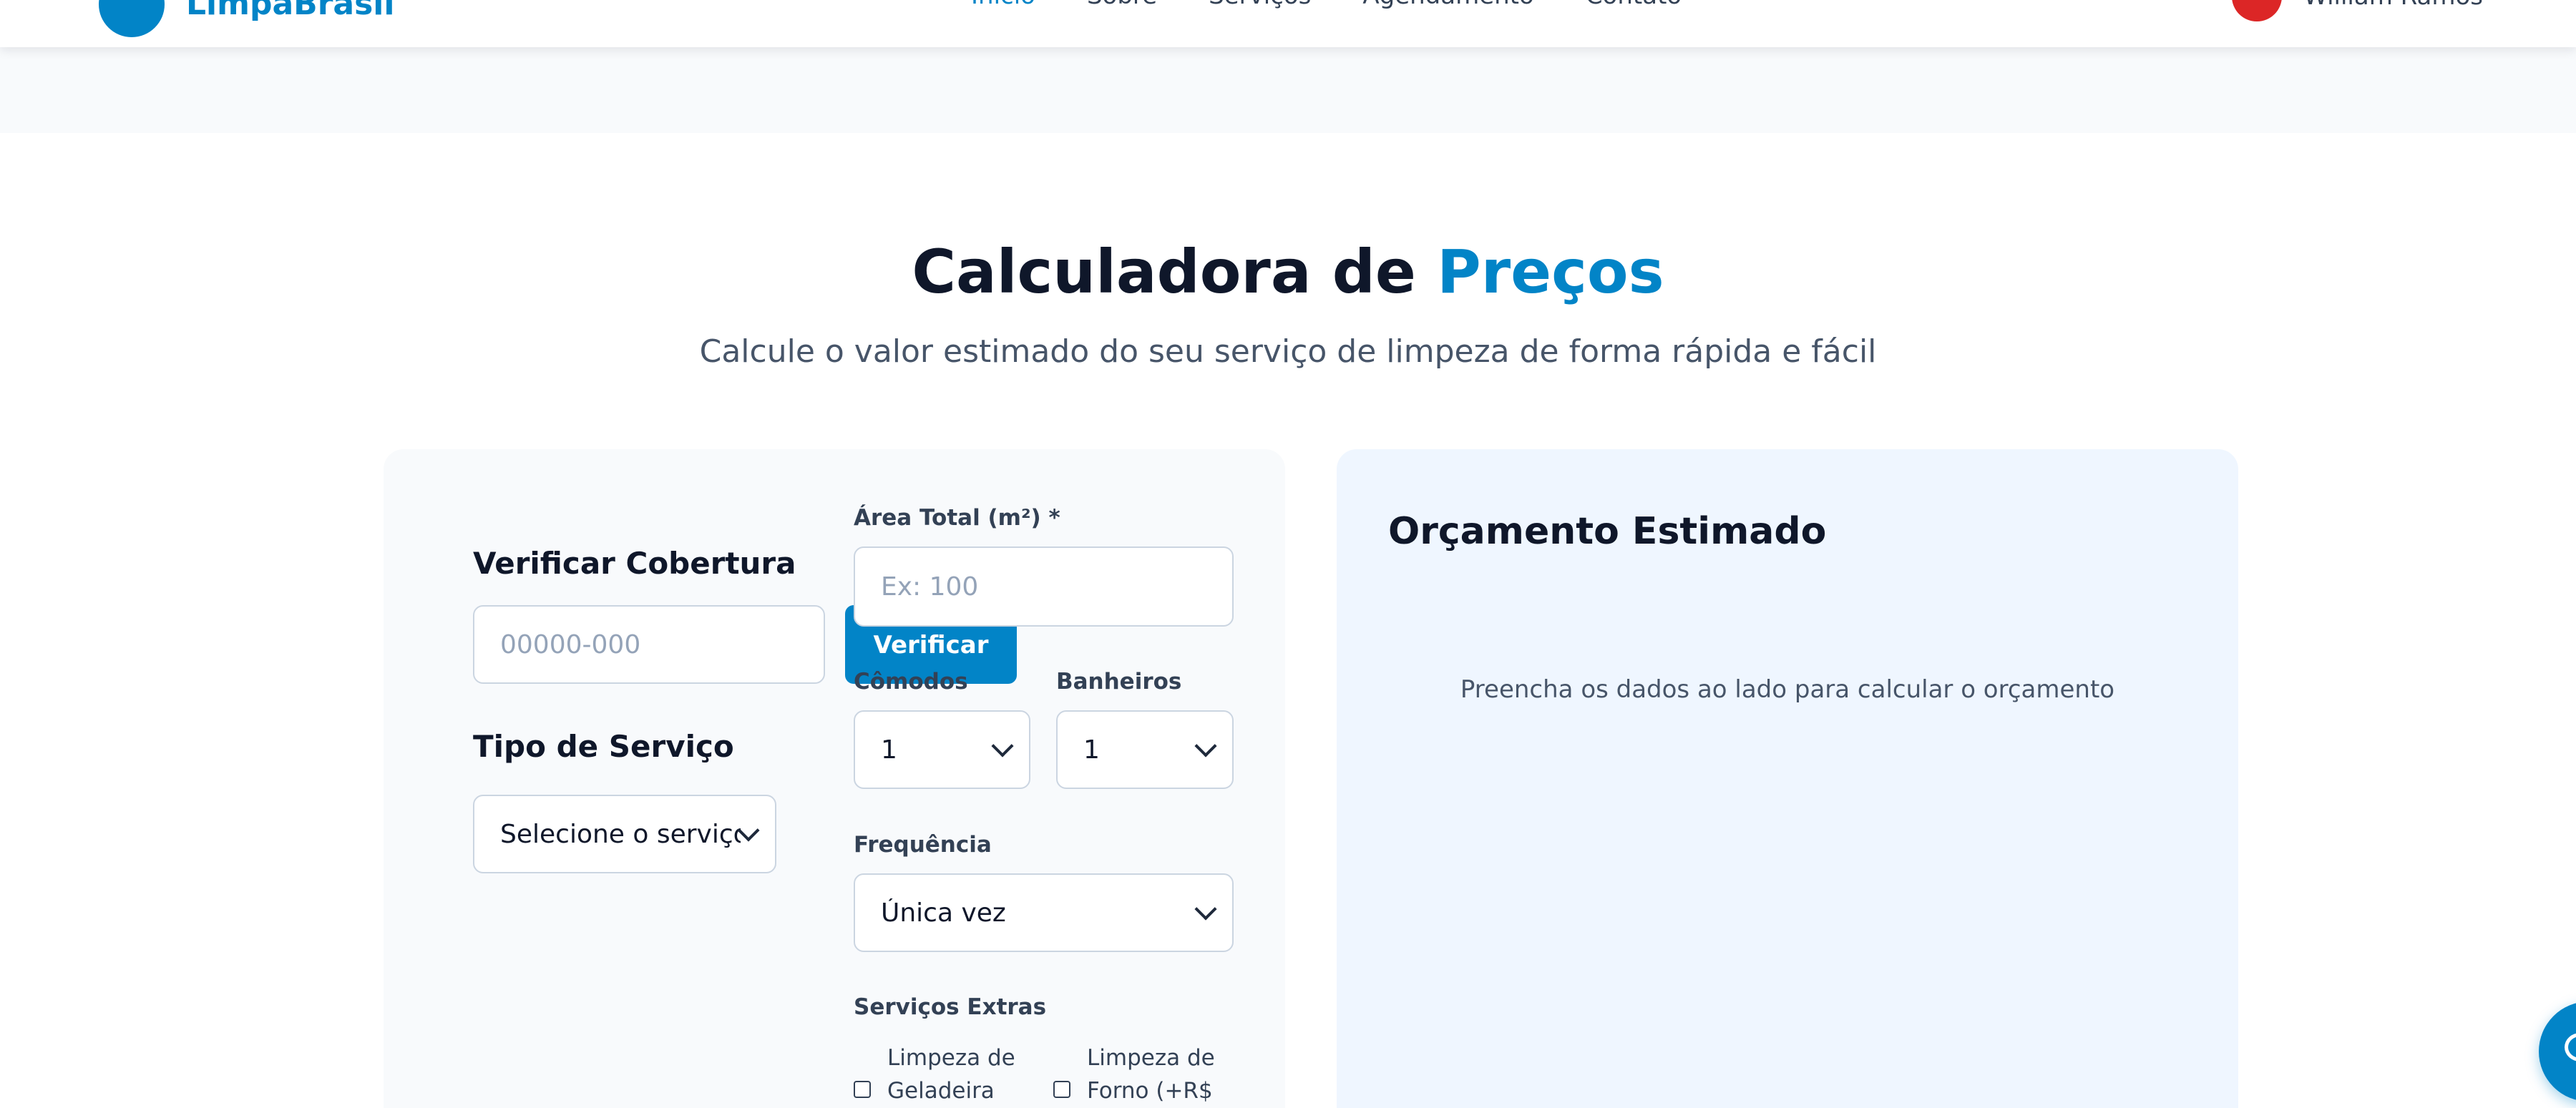  What do you see at coordinates (1550, 272) in the screenshot?
I see `page-title-accent: Preços` at bounding box center [1550, 272].